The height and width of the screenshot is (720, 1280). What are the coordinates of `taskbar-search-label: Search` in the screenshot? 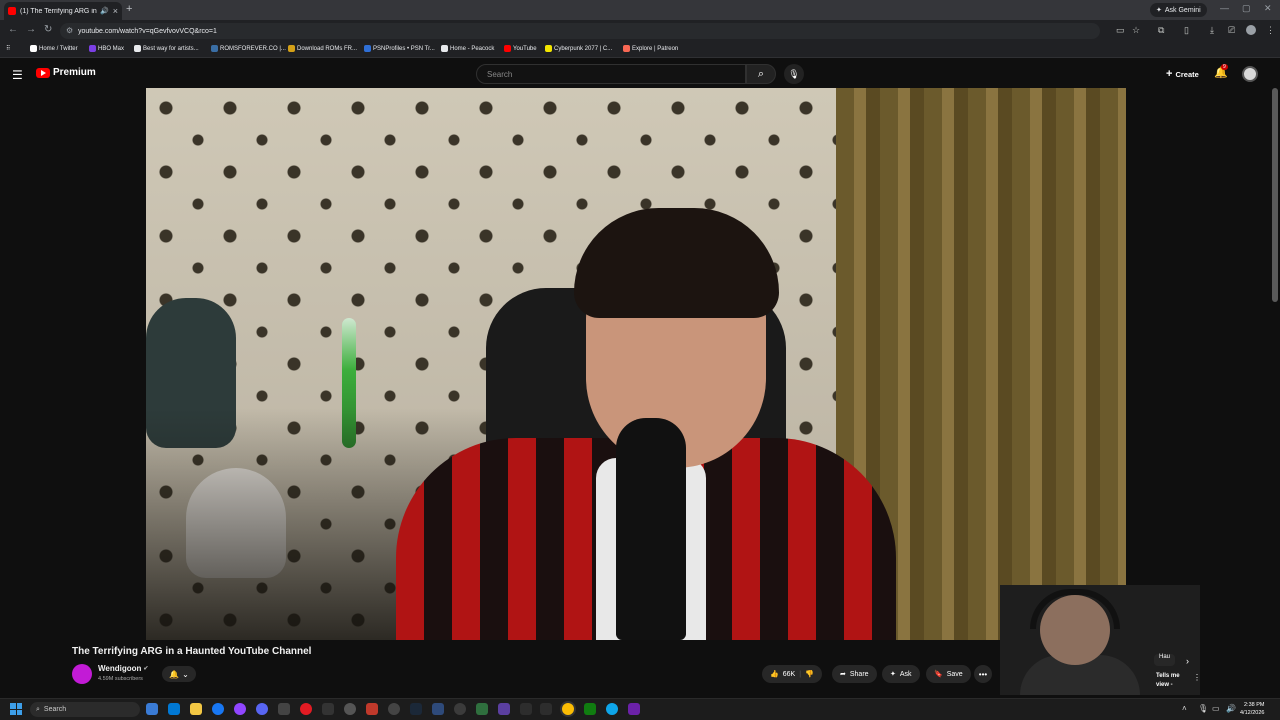 It's located at (55, 709).